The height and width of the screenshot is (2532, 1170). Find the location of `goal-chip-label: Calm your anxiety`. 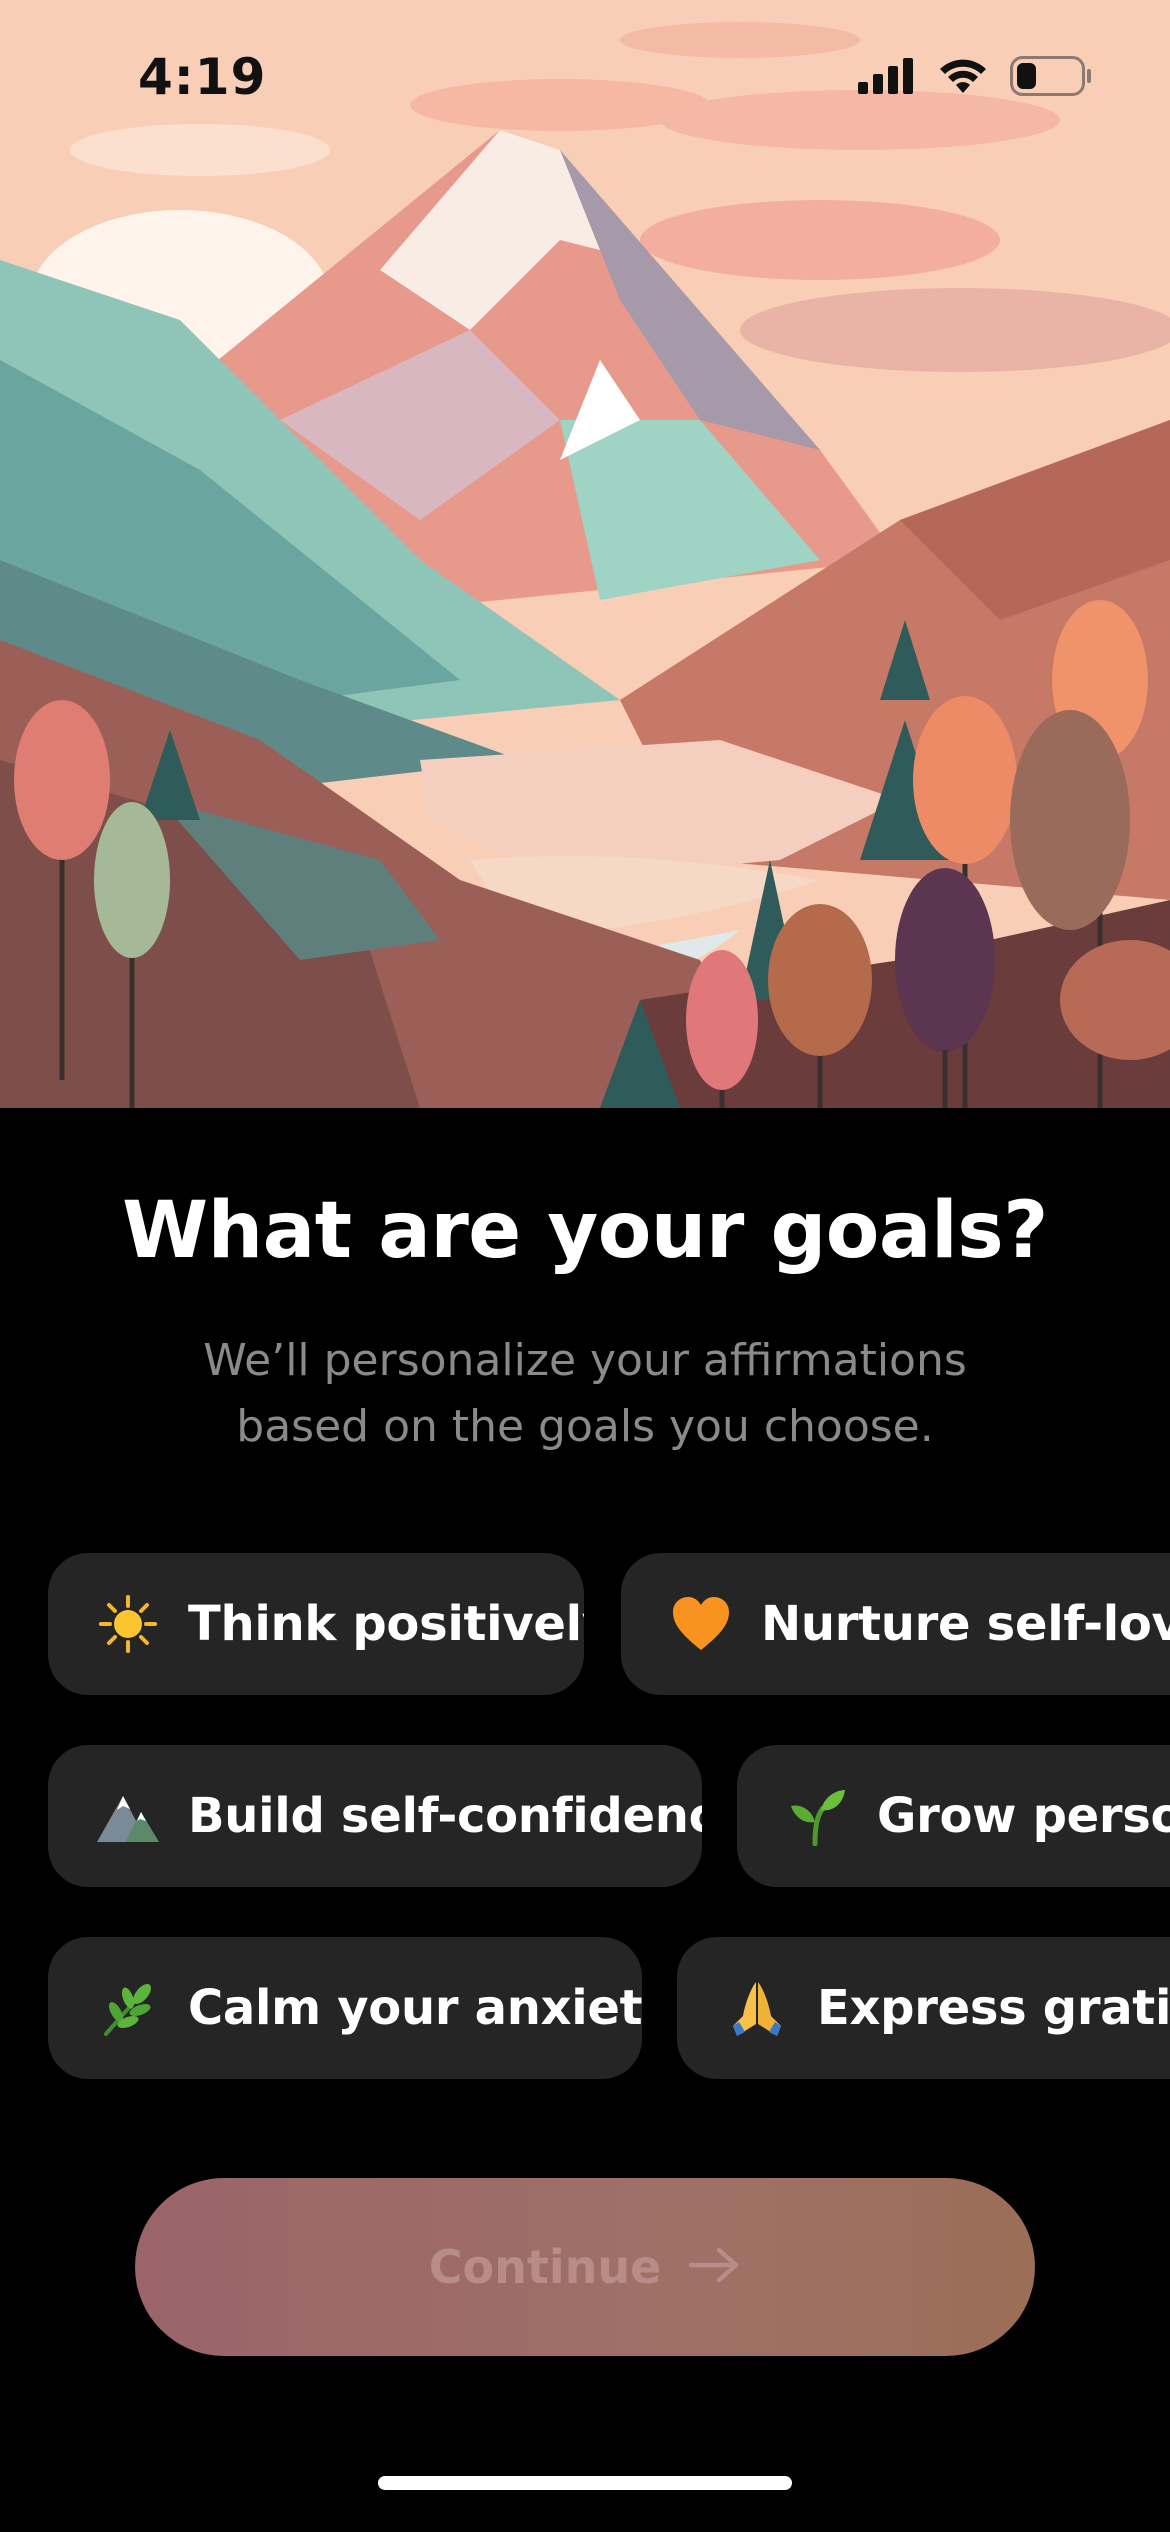

goal-chip-label: Calm your anxiety is located at coordinates (415, 2008).